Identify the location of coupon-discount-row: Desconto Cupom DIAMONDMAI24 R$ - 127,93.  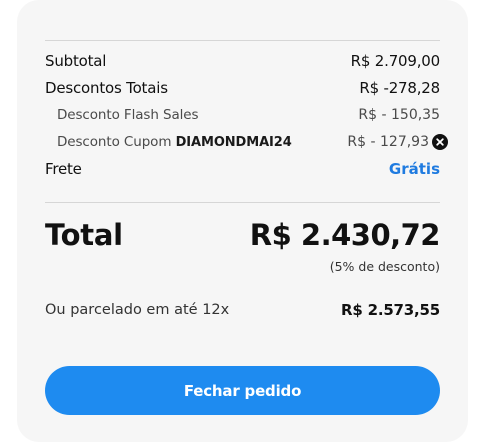
(252, 142).